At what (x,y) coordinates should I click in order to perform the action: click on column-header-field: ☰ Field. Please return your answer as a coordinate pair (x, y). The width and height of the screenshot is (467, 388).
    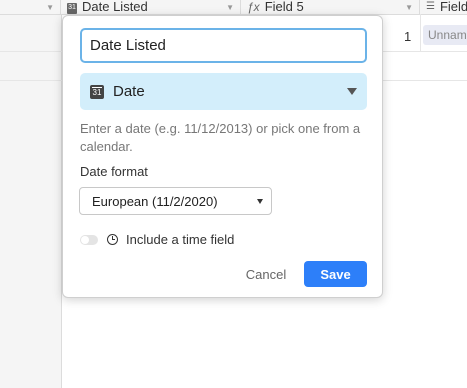
    Looking at the image, I should click on (443, 7).